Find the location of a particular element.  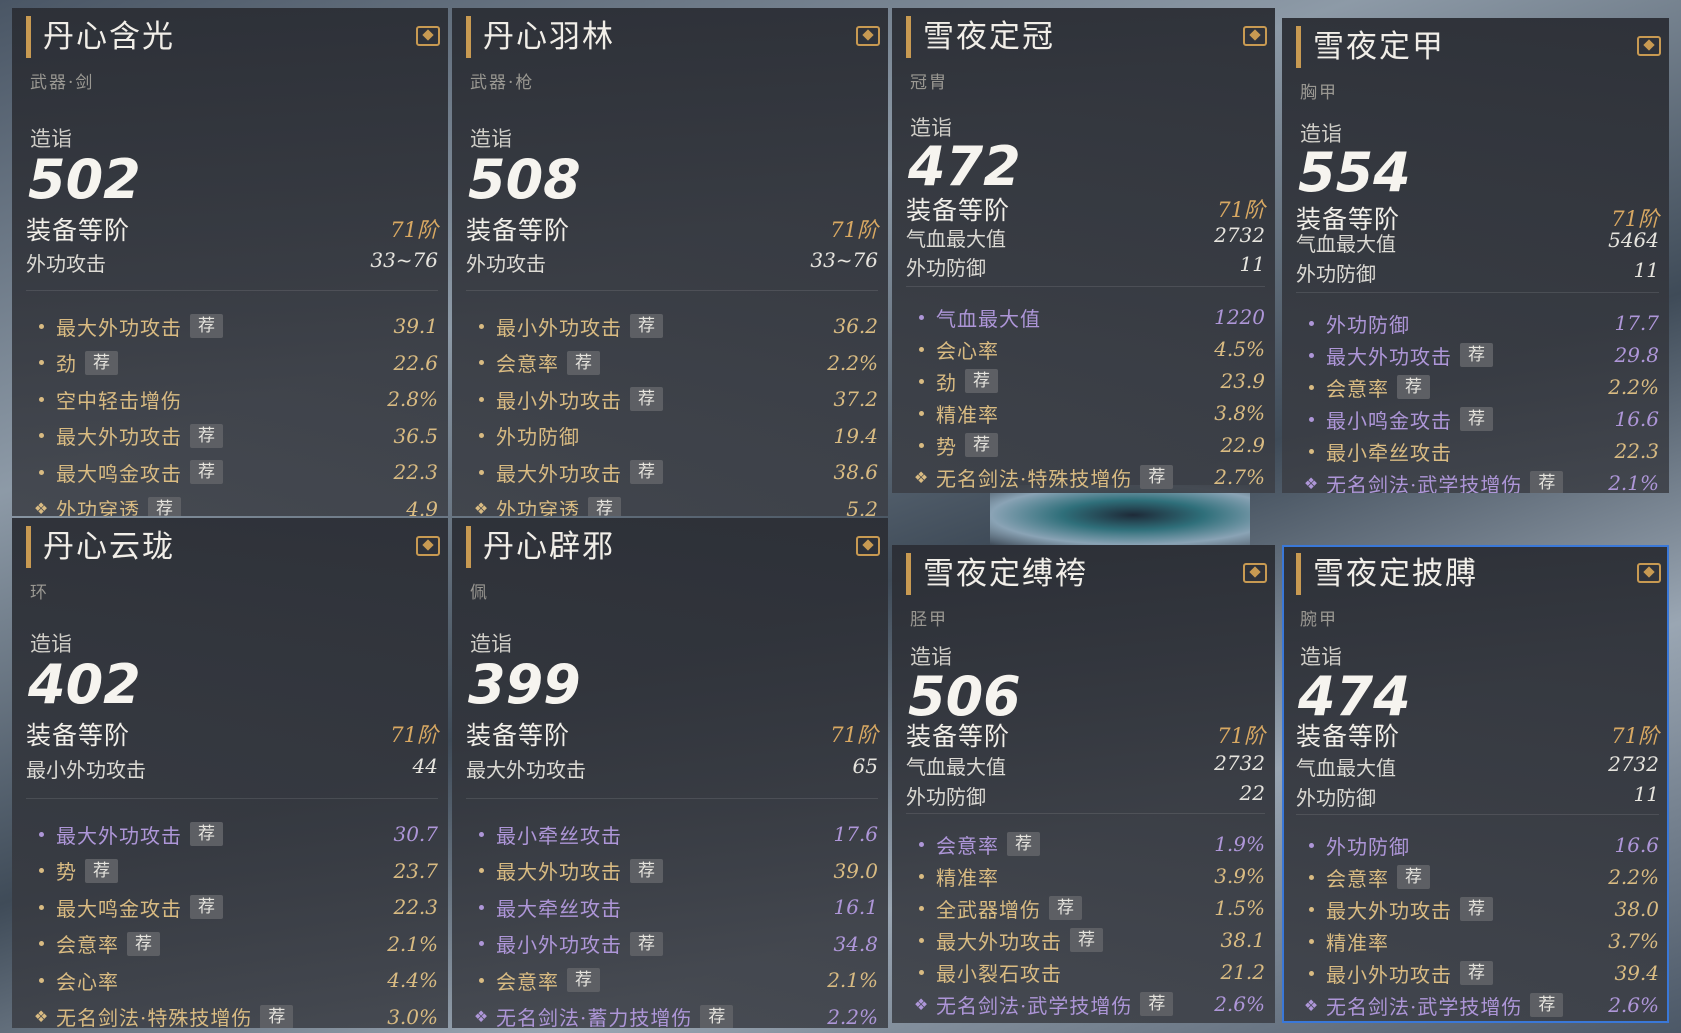

sub-stat-label: 劲 is located at coordinates (946, 382).